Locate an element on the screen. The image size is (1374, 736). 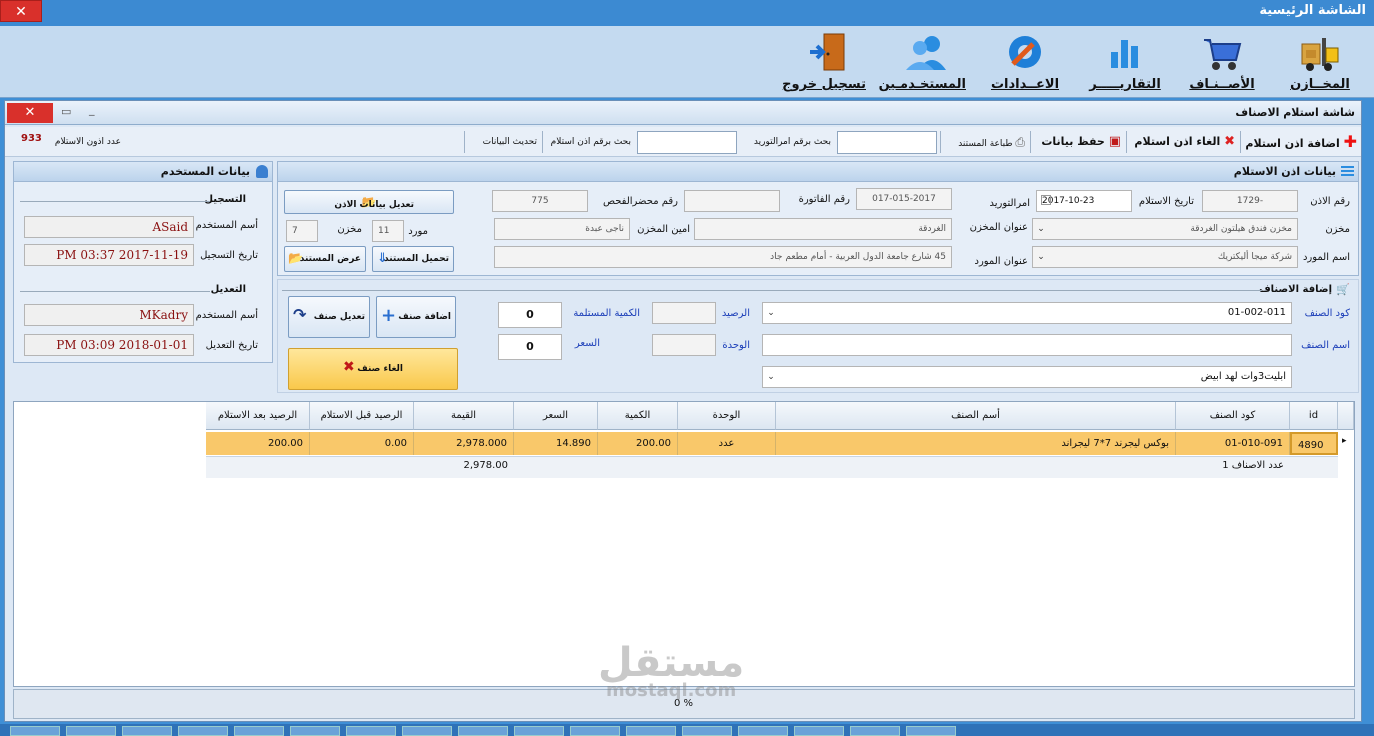
column-header-price: السعر is located at coordinates (556, 416).